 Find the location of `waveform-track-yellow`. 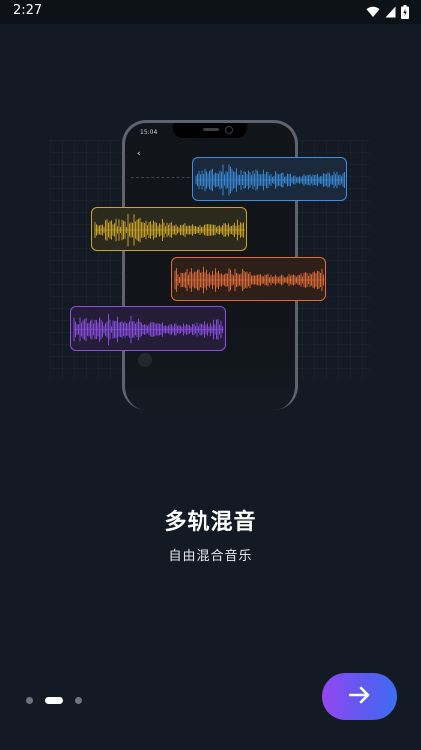

waveform-track-yellow is located at coordinates (169, 229).